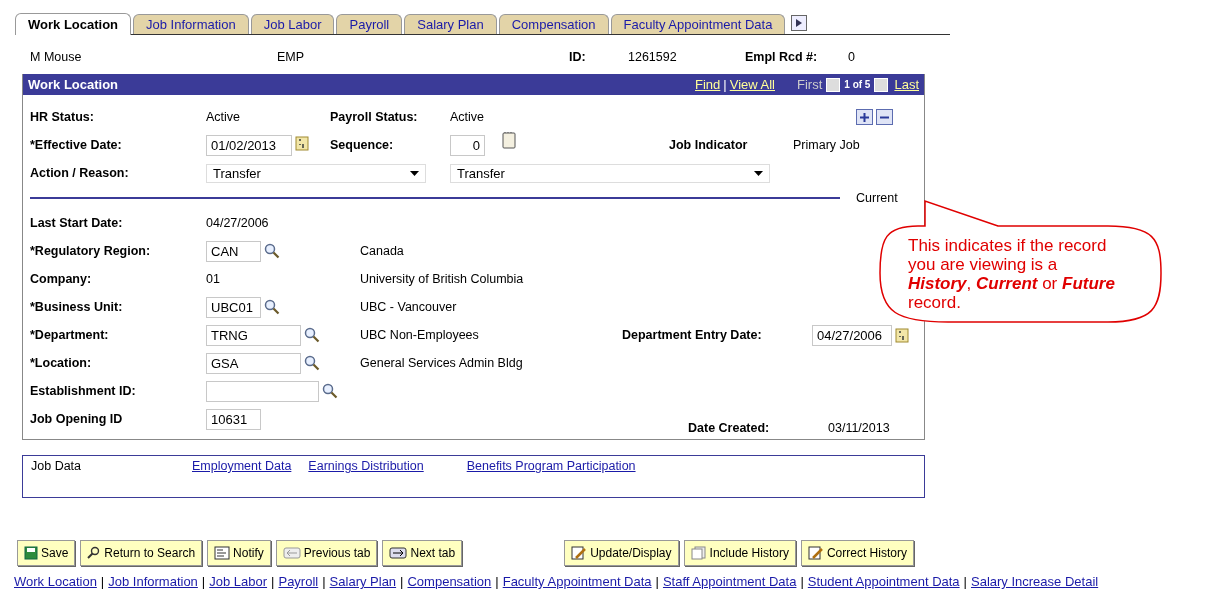 The height and width of the screenshot is (601, 1226). Describe the element at coordinates (450, 24) in the screenshot. I see `tab: Salary Plan` at that location.